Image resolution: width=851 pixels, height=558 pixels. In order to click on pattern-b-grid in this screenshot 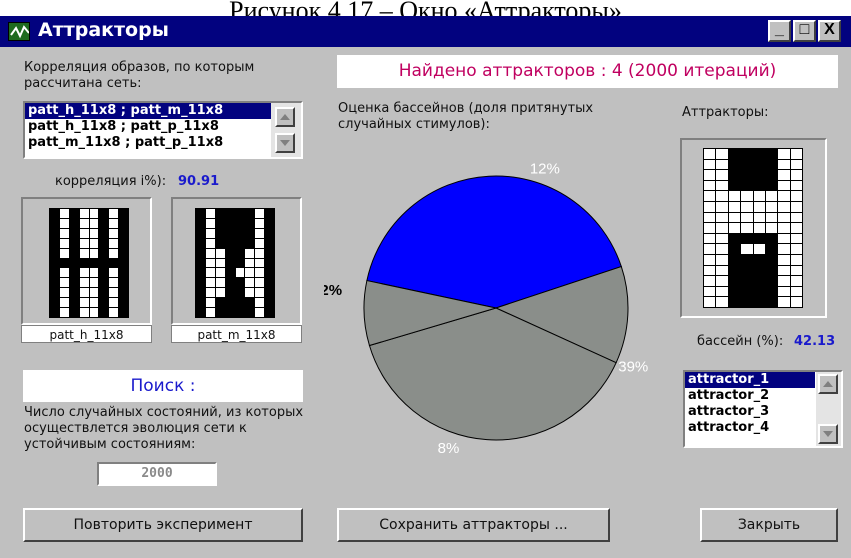, I will do `click(235, 263)`.